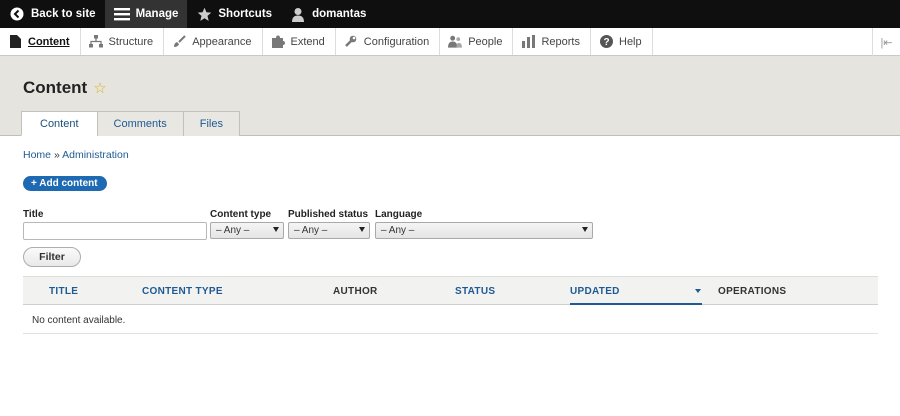 This screenshot has height=416, width=900. I want to click on user-icon, so click(298, 14).